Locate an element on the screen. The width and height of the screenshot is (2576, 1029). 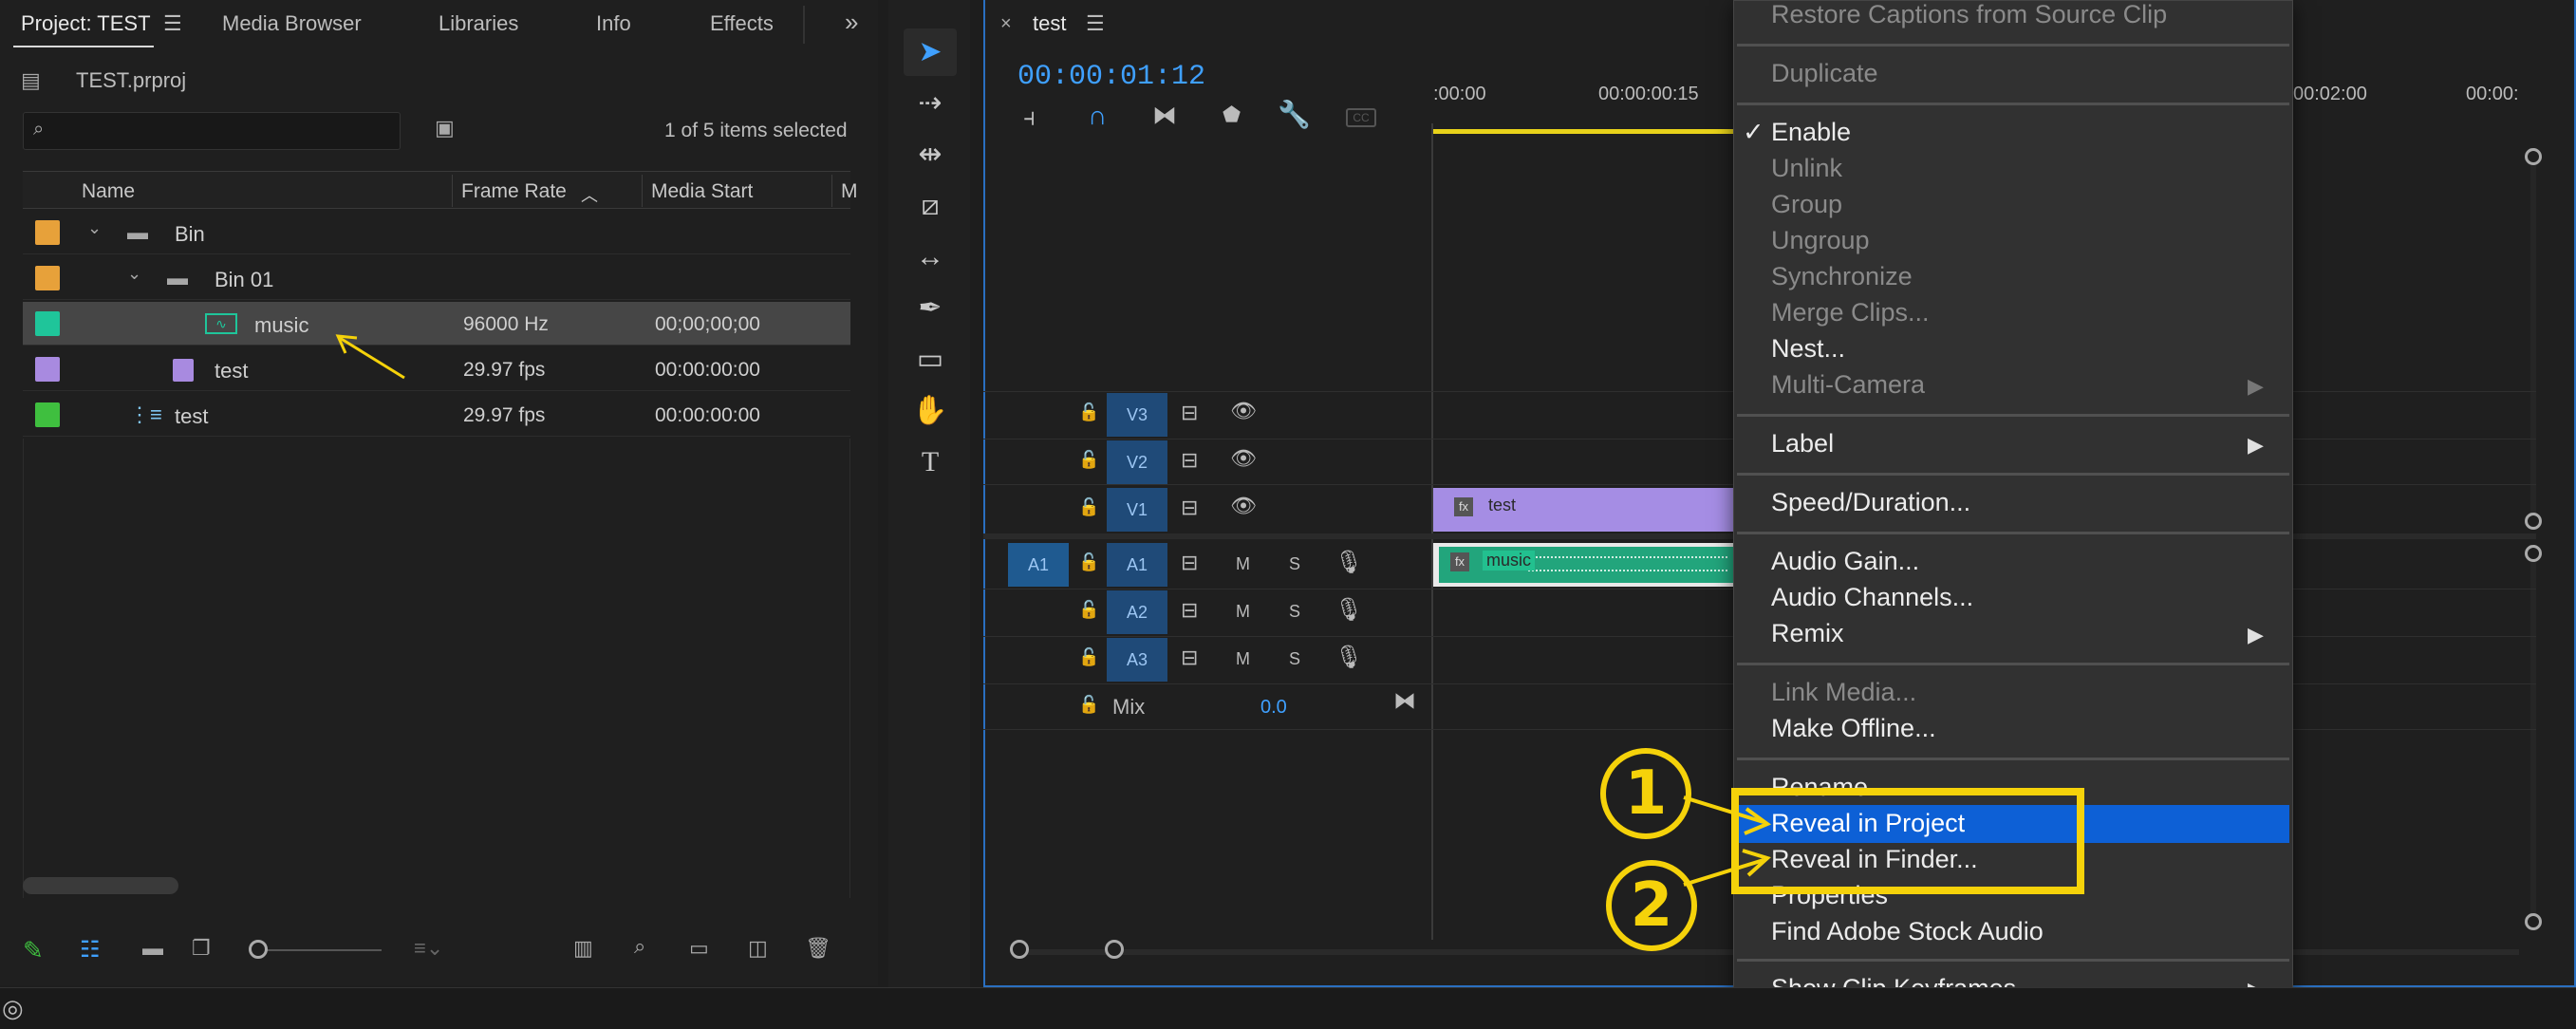
track-target-v3: V3 is located at coordinates (1137, 415).